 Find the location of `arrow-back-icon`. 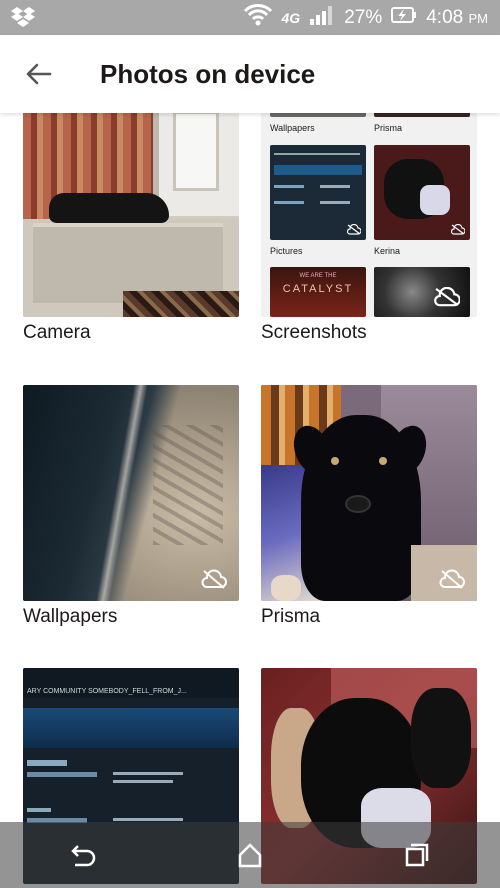

arrow-back-icon is located at coordinates (39, 74).